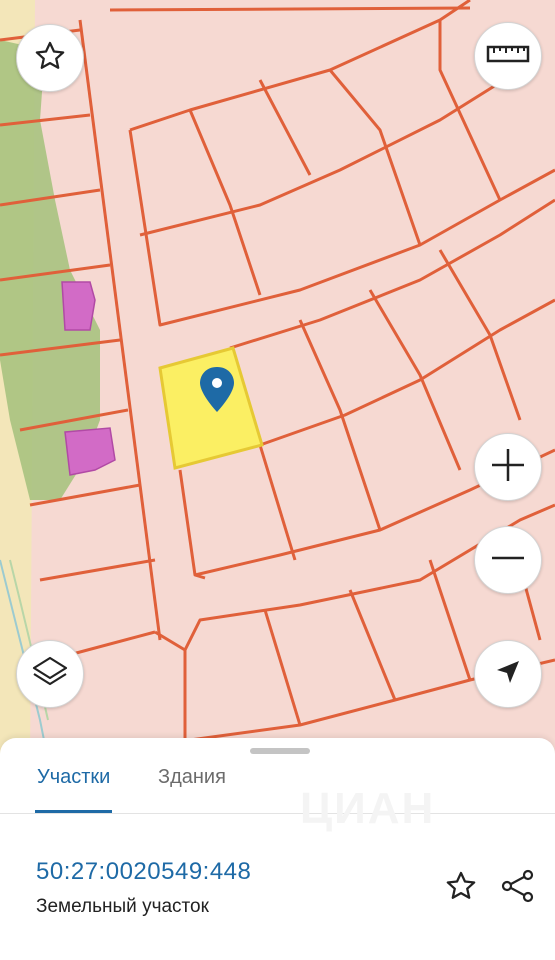 This screenshot has height=960, width=555. I want to click on building, so click(78, 306).